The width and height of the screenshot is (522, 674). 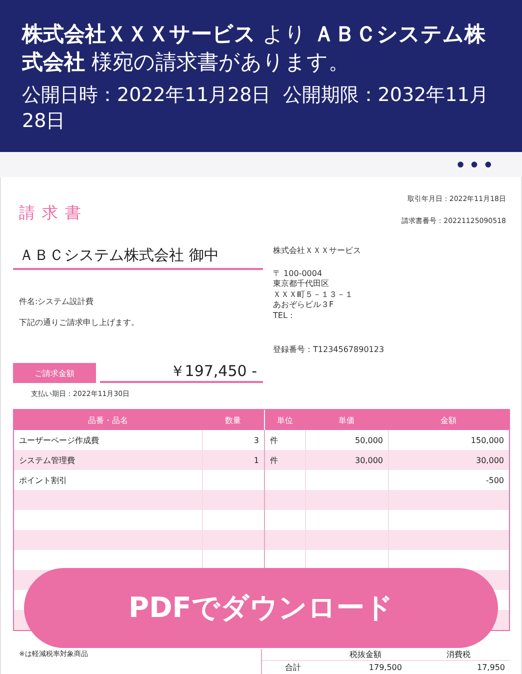 What do you see at coordinates (56, 301) in the screenshot?
I see `subject-text: 件名:システム設計費` at bounding box center [56, 301].